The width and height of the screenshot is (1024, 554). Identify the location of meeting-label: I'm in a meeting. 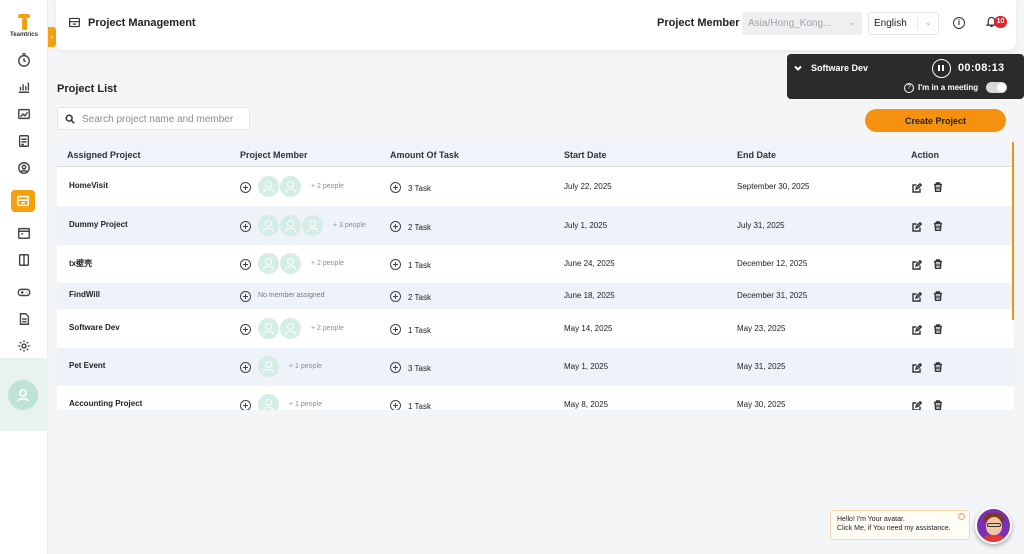
(948, 87).